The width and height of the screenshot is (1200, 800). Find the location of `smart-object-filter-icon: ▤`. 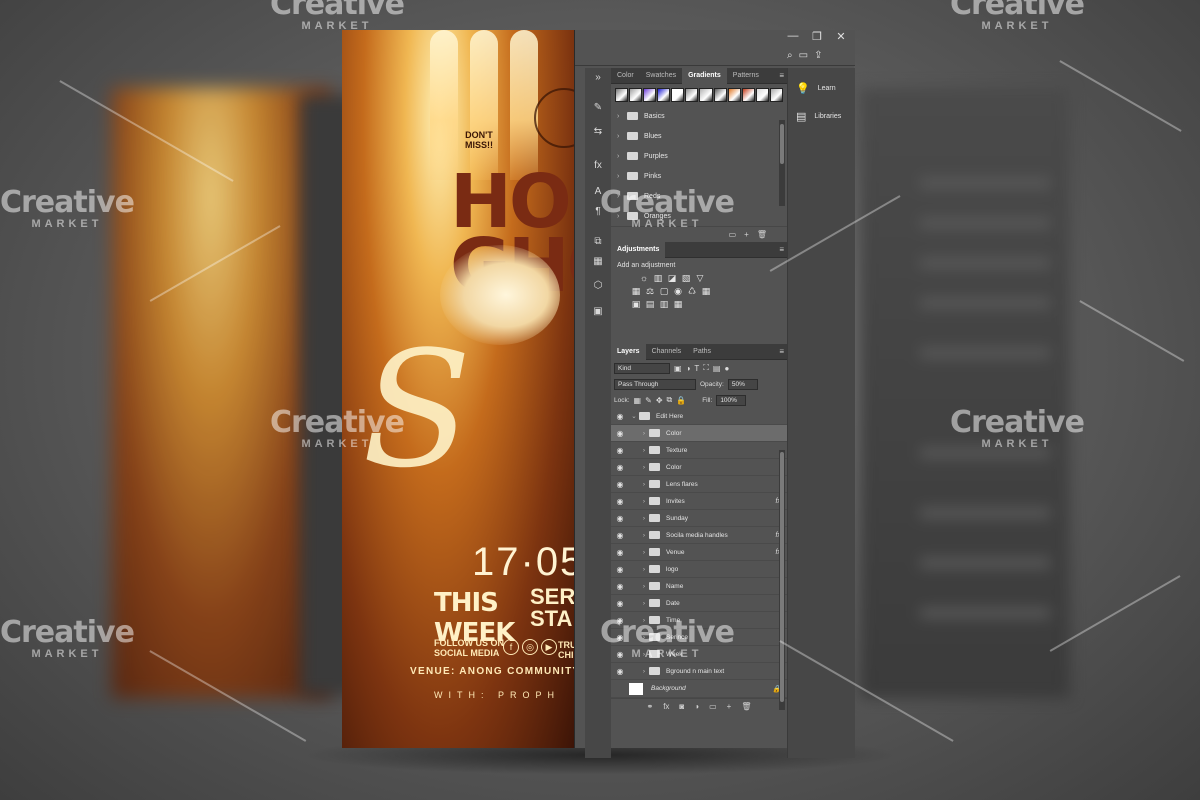

smart-object-filter-icon: ▤ is located at coordinates (717, 368).